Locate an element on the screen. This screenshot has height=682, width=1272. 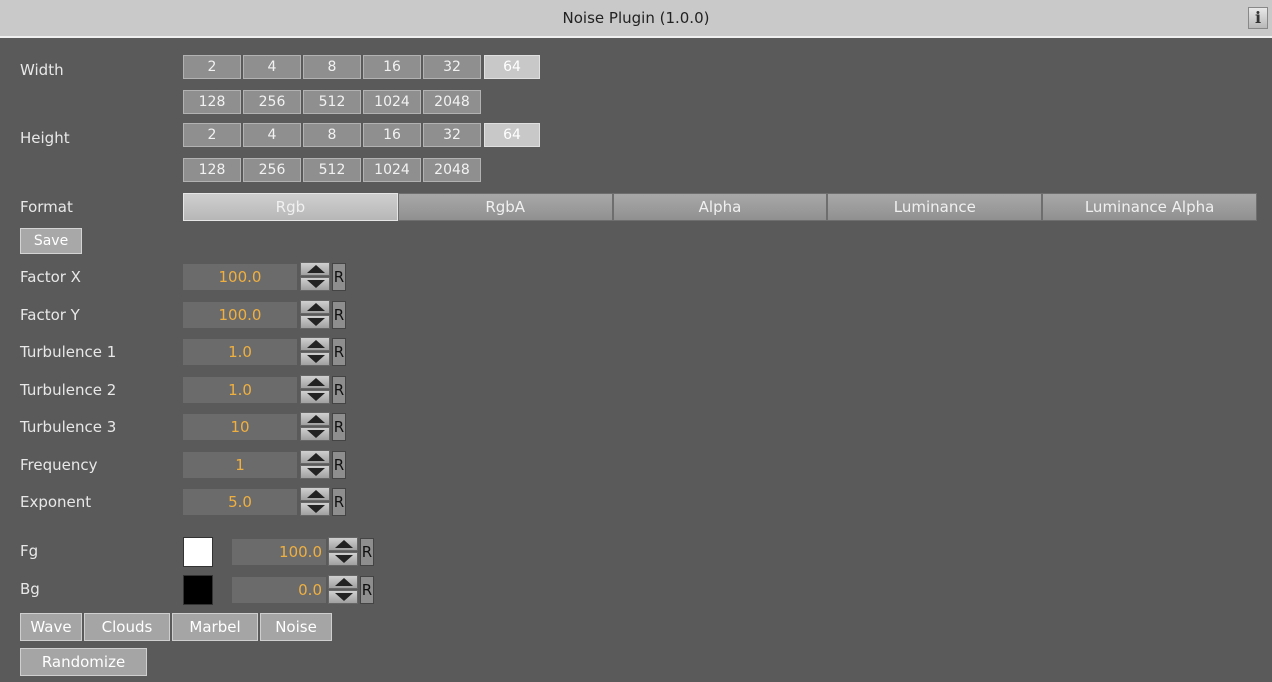
fg-field: 100.0 is located at coordinates (279, 552).